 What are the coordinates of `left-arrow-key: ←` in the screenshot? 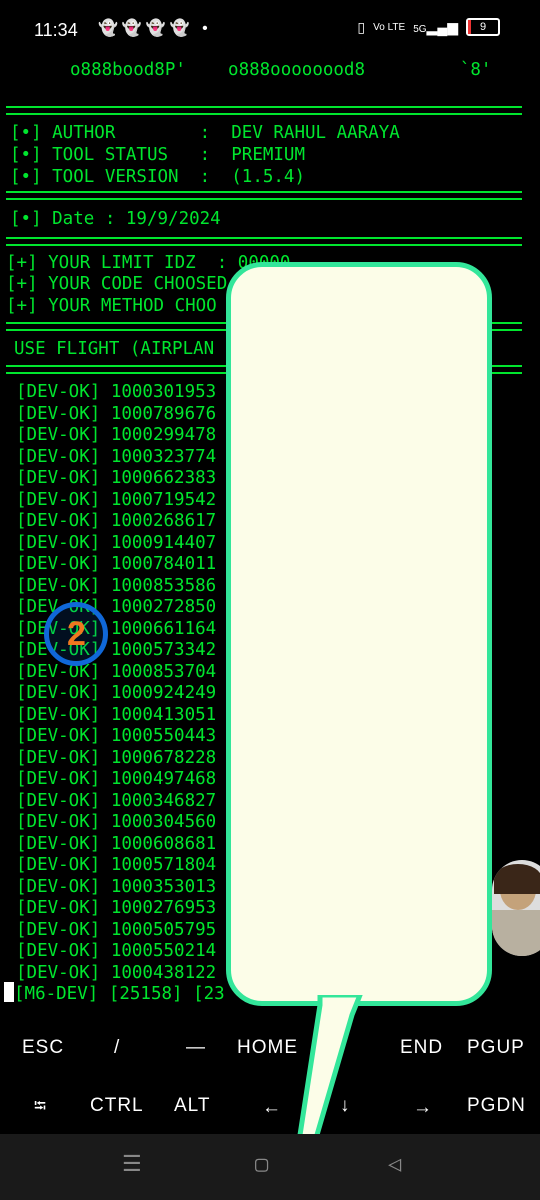 It's located at (272, 1108).